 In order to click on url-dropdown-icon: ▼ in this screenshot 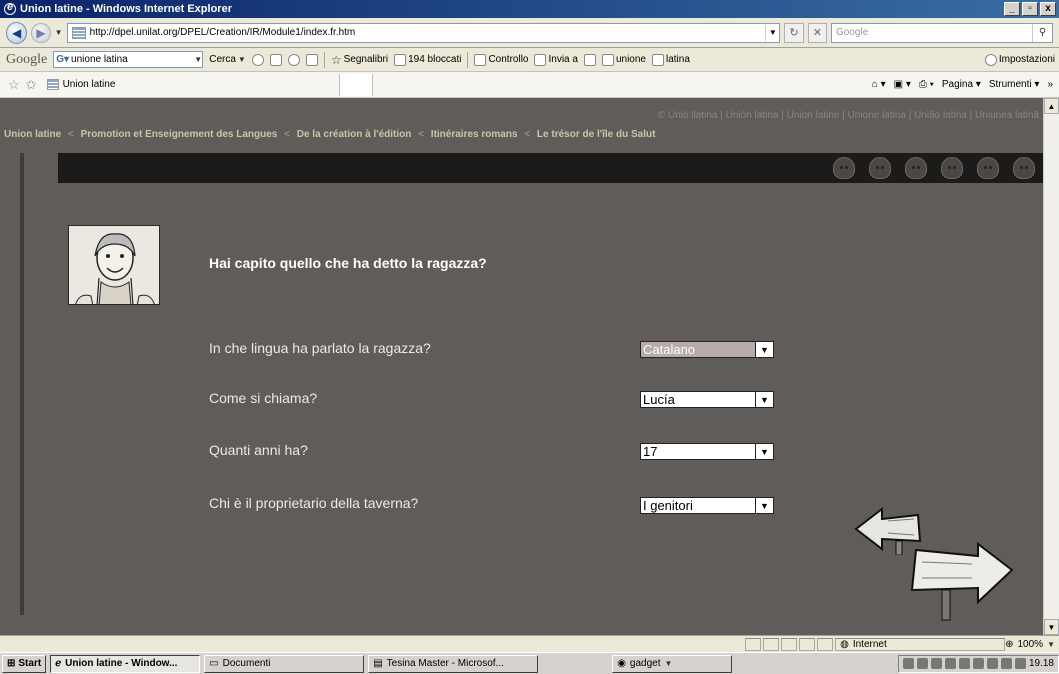, I will do `click(772, 32)`.